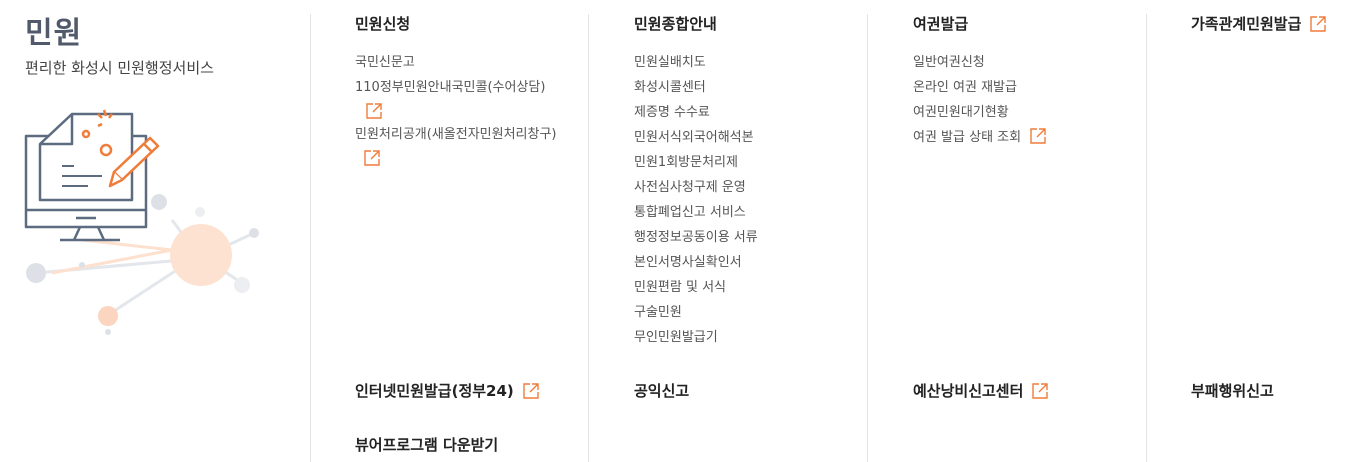  What do you see at coordinates (774, 187) in the screenshot?
I see `menu-item: 사전심사청구제 운영` at bounding box center [774, 187].